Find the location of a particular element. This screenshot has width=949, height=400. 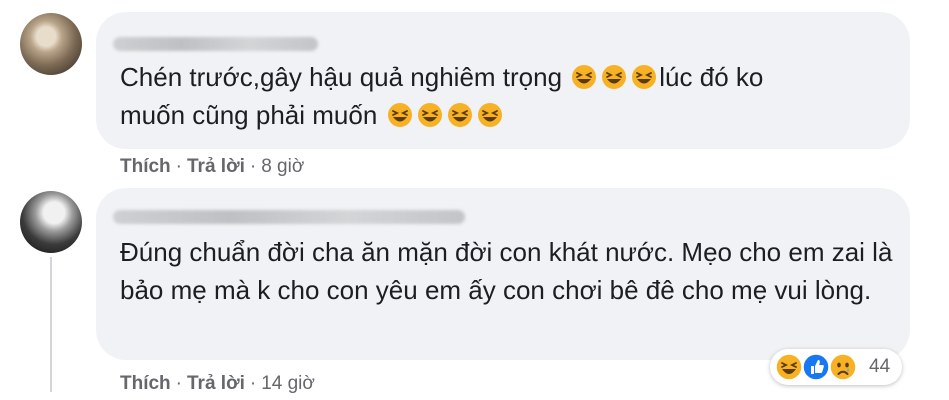

like-icon is located at coordinates (816, 367).